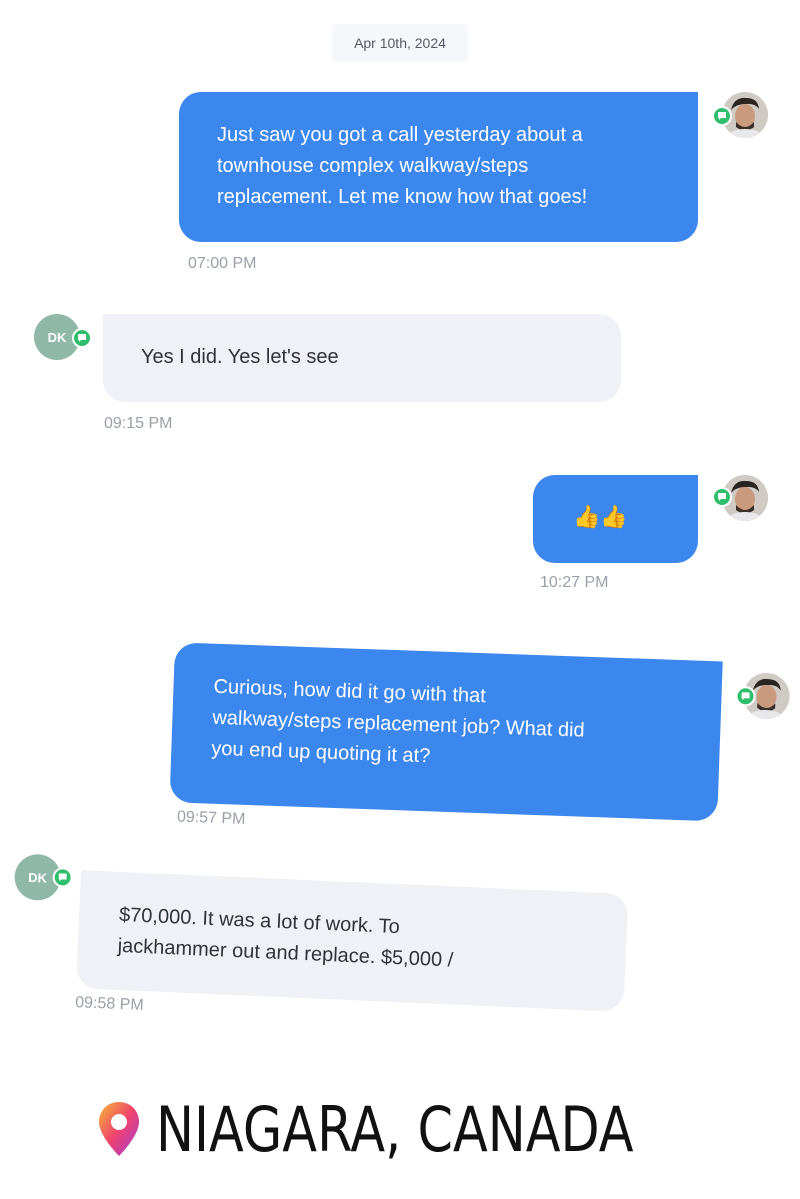  Describe the element at coordinates (109, 1004) in the screenshot. I see `message-timestamp: 09:58 PM` at that location.